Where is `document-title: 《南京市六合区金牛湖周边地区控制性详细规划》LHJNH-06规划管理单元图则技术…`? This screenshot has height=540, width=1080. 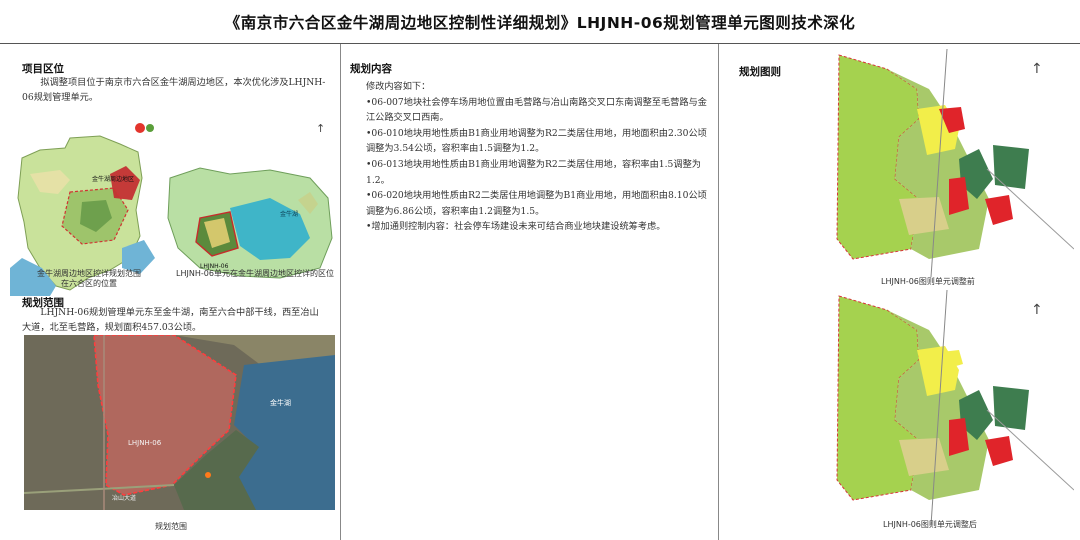
document-title: 《南京市六合区金牛湖周边地区控制性详细规划》LHJNH-06规划管理单元图则技术… is located at coordinates (540, 22).